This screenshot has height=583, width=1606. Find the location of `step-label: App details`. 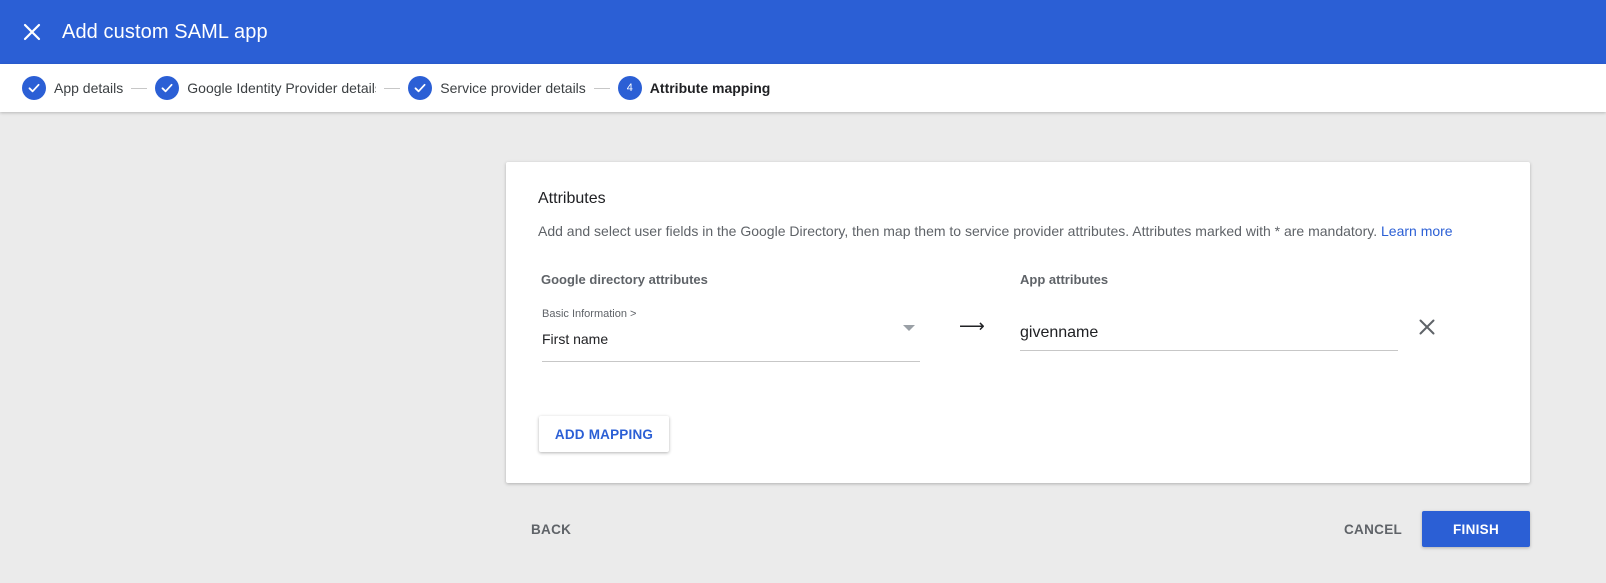

step-label: App details is located at coordinates (89, 88).